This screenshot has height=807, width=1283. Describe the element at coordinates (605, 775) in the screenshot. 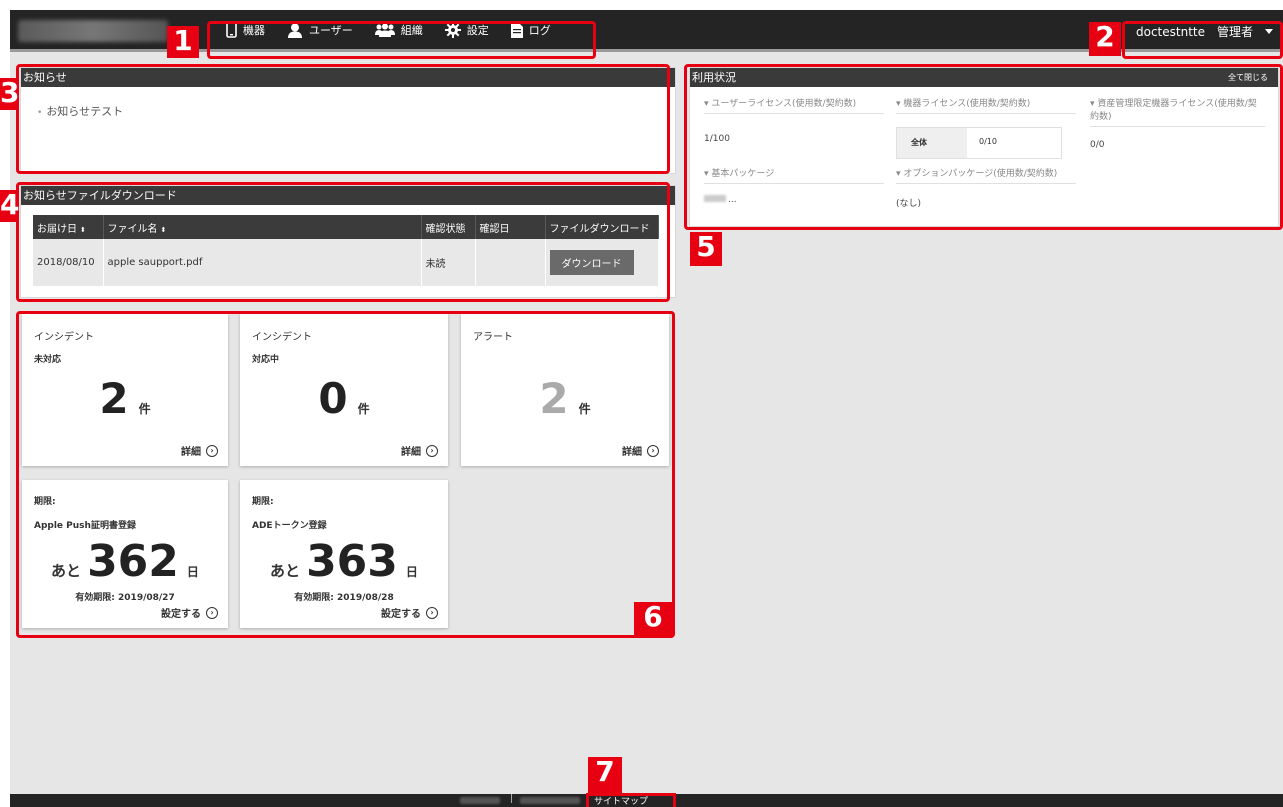

I see `annotation-marker-7: 7` at that location.